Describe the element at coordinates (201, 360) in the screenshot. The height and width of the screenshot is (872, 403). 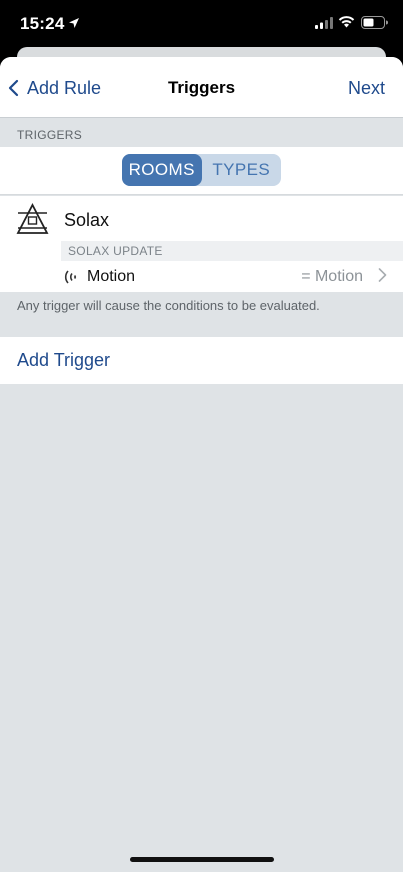
I see `add-trigger-button: Add Trigger` at that location.